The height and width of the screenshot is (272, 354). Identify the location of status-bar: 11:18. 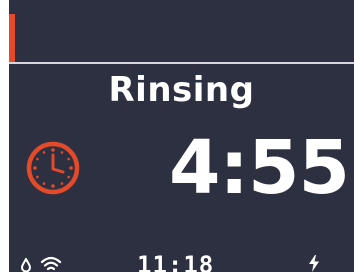
(181, 262).